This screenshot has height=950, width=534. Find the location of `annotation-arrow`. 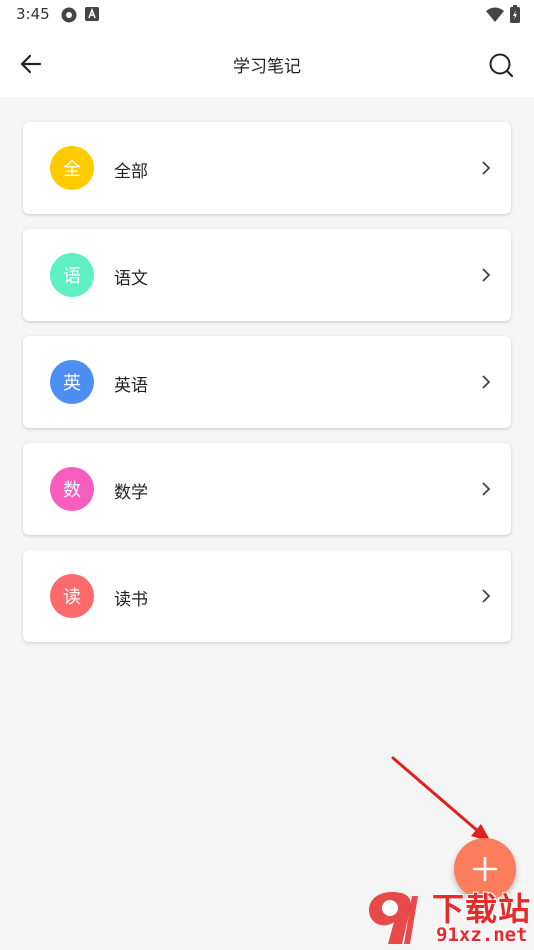

annotation-arrow is located at coordinates (441, 799).